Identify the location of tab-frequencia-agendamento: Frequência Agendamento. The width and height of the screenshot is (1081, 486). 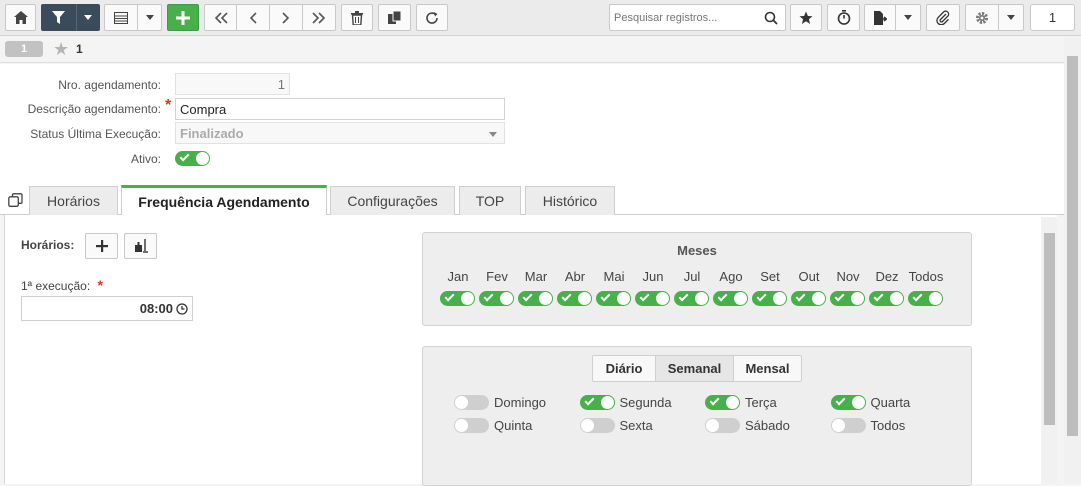
(224, 200).